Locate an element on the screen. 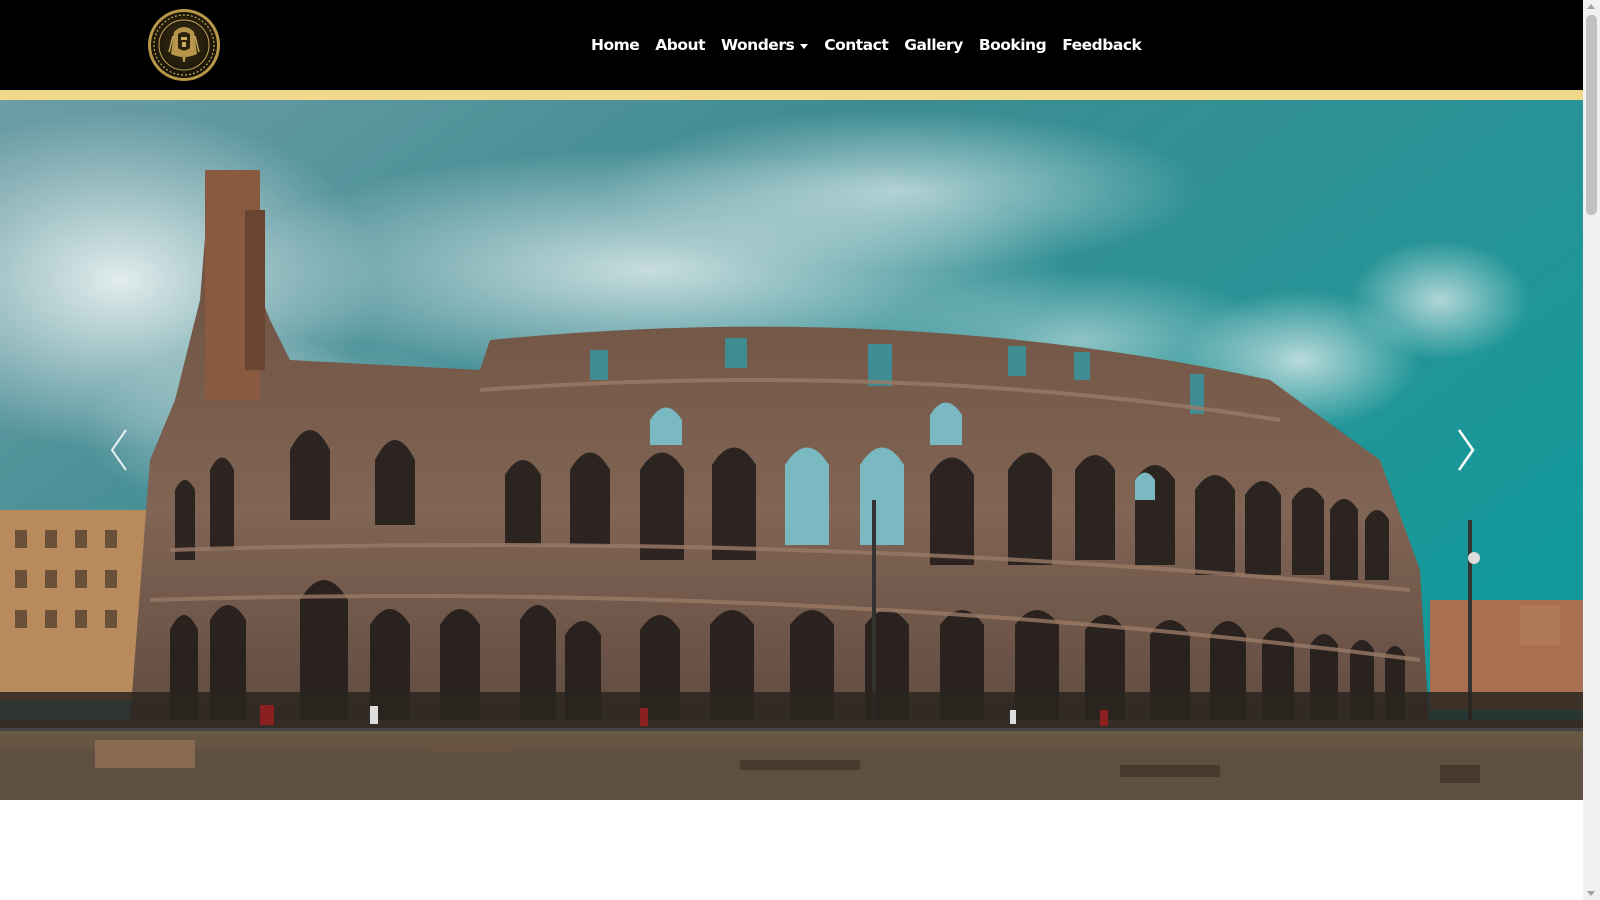 Image resolution: width=1600 pixels, height=900 pixels. pharaoh-medallion-icon is located at coordinates (184, 45).